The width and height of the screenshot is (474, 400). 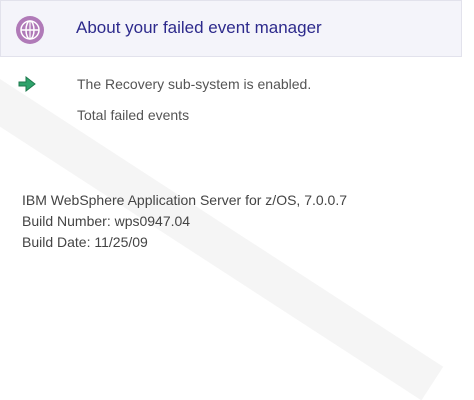 I want to click on page-header: About your failed event manager, so click(x=231, y=28).